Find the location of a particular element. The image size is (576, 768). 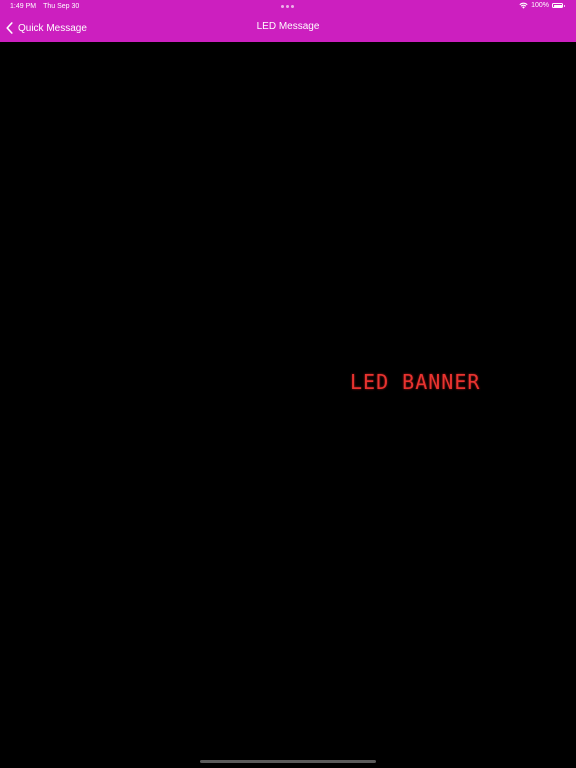

status-date: Thu Sep 30 is located at coordinates (61, 6).